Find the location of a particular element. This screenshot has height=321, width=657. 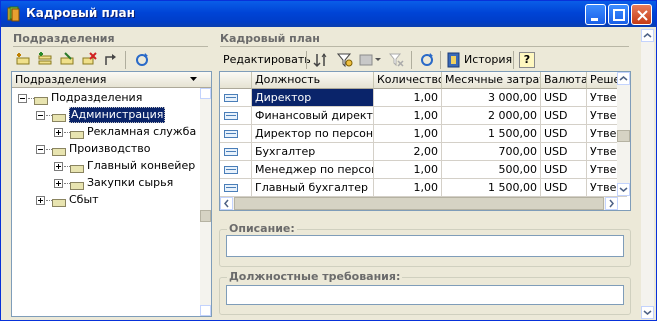

table-row: Директор 1,00 3 000,00 USD Утве is located at coordinates (423, 98).